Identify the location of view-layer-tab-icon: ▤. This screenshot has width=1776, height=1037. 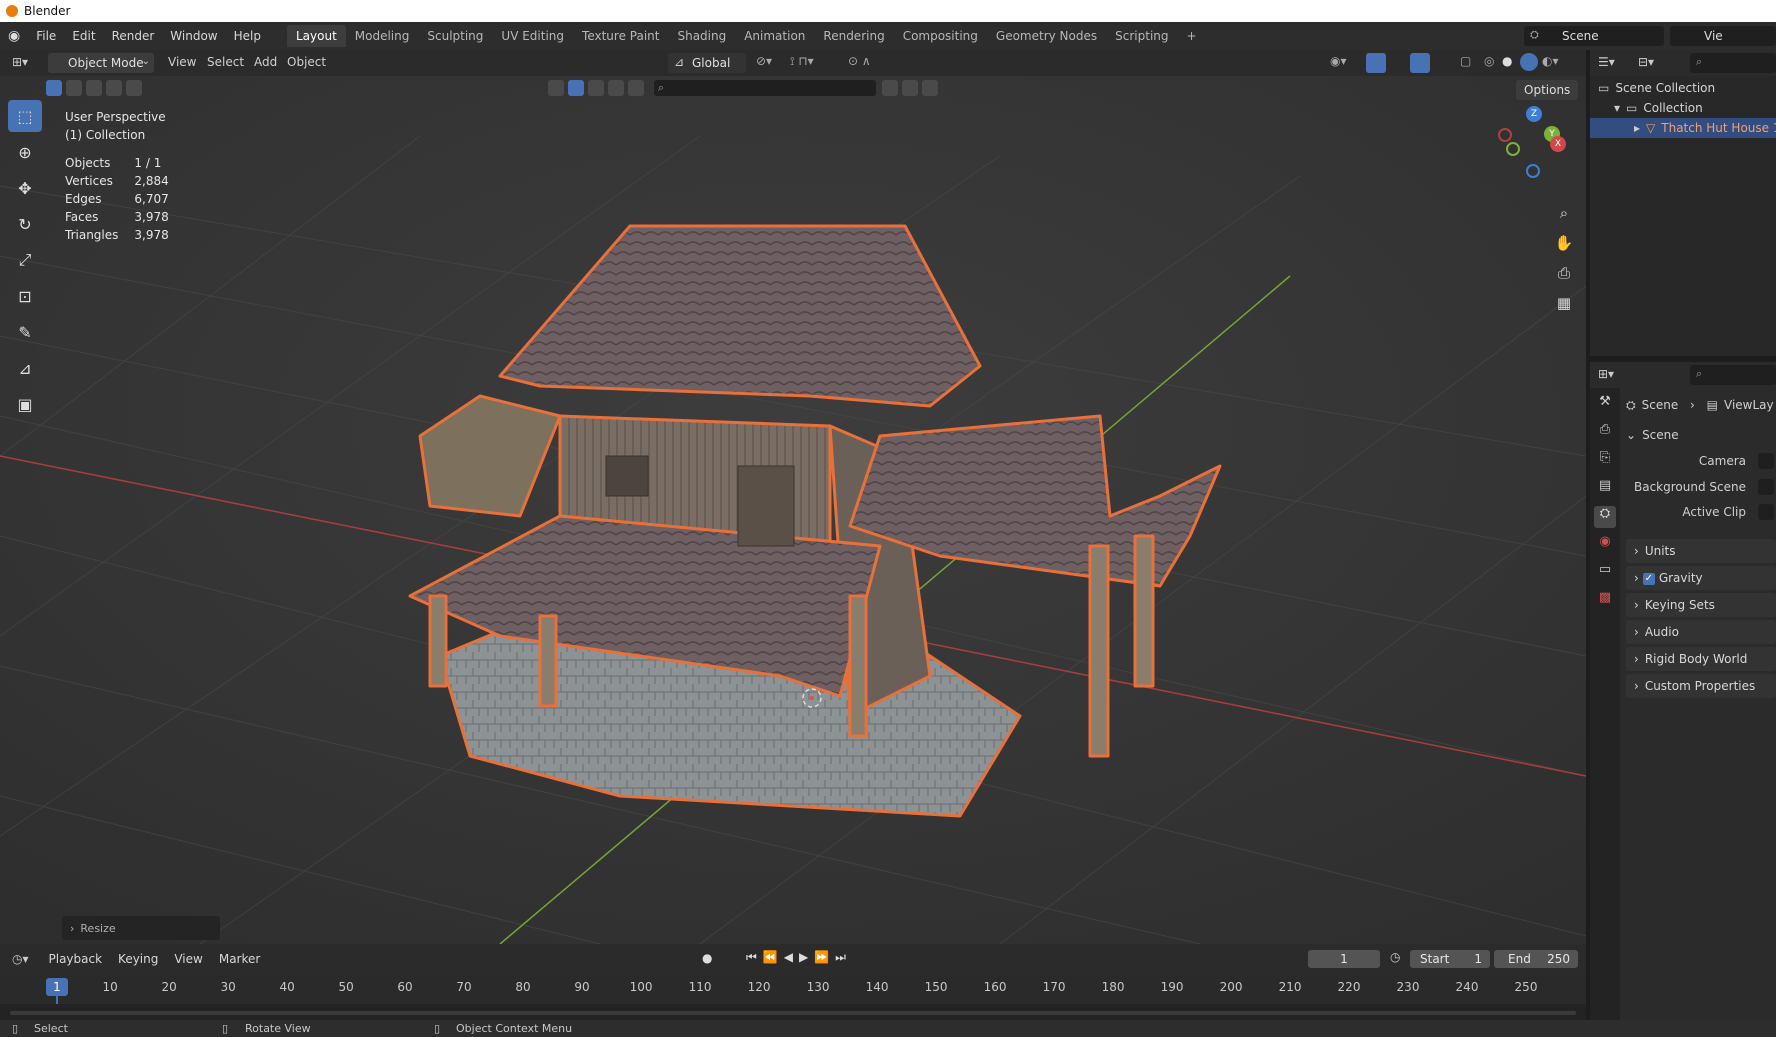
(1605, 489).